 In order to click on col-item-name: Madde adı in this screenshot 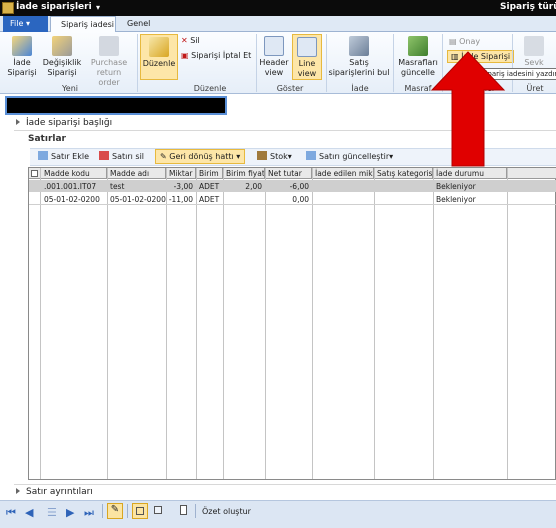, I will do `click(136, 173)`.